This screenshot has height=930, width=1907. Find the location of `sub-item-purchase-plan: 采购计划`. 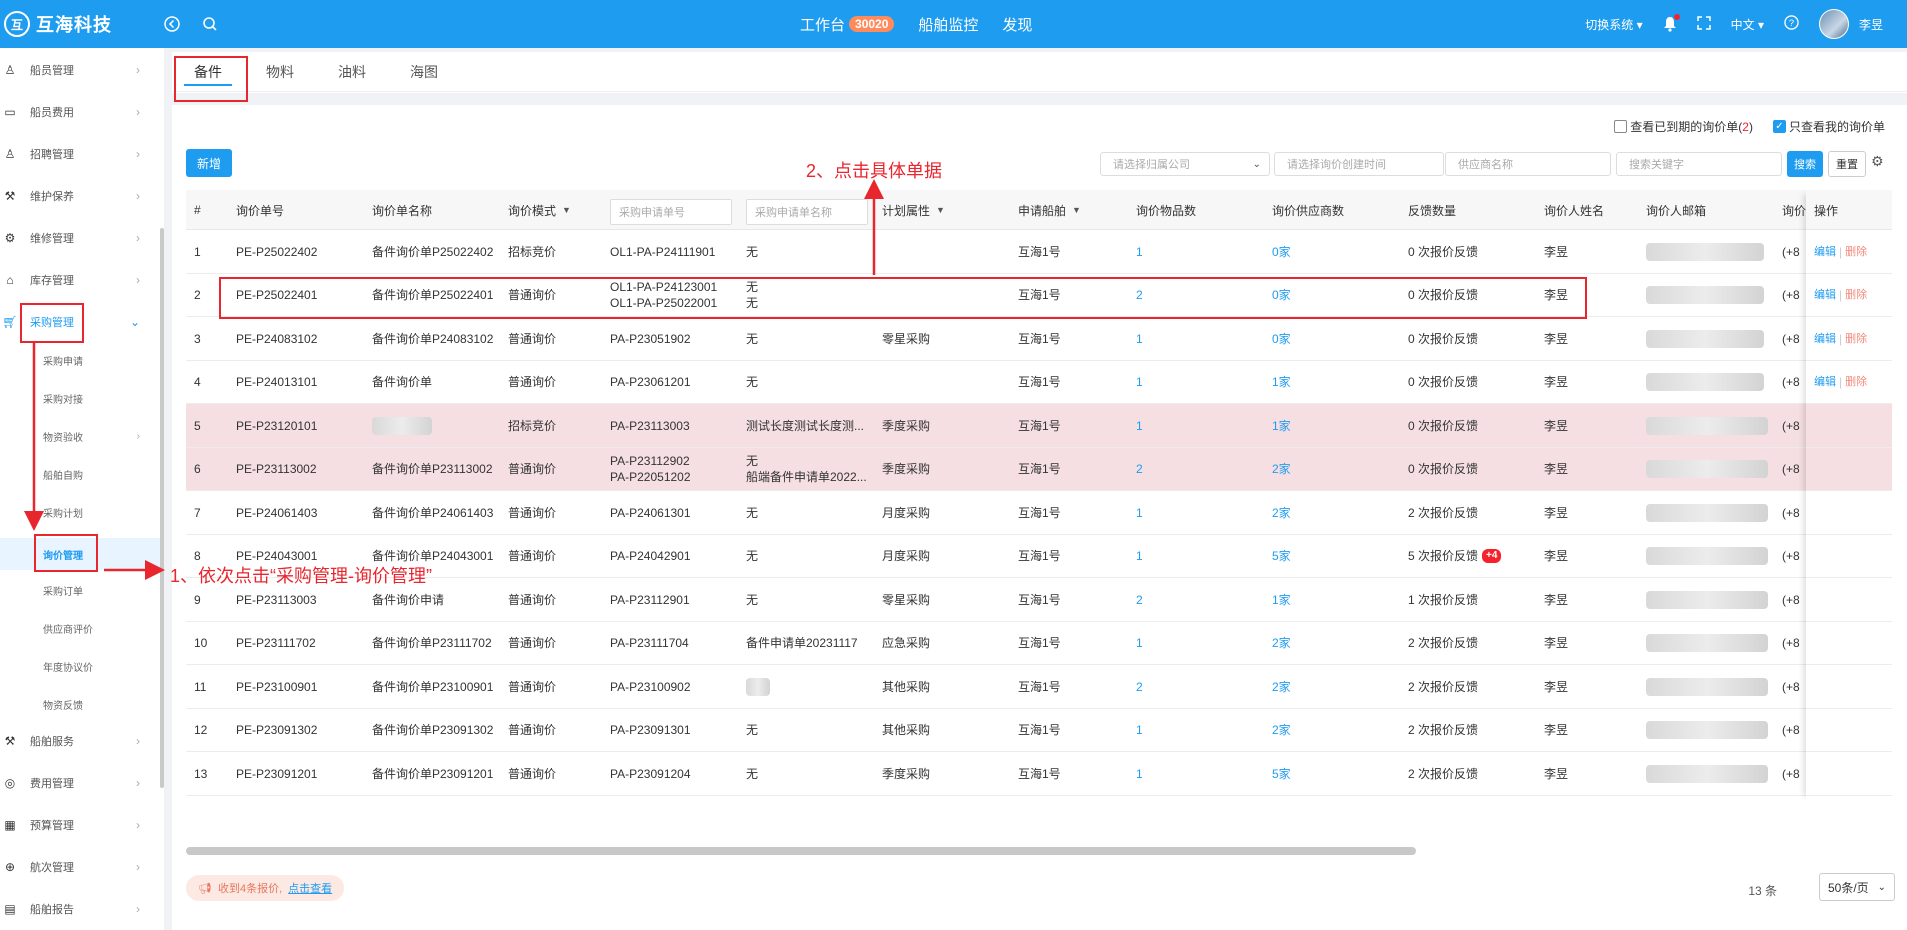

sub-item-purchase-plan: 采购计划 is located at coordinates (80, 512).